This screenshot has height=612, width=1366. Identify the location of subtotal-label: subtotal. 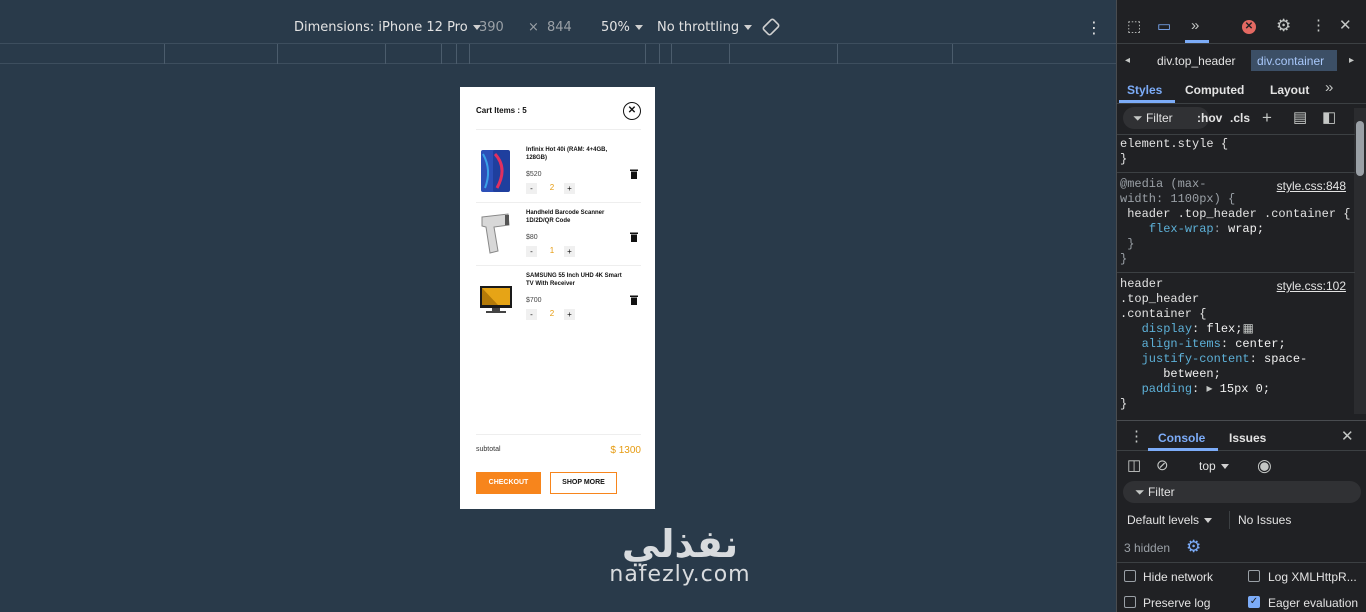
(488, 449).